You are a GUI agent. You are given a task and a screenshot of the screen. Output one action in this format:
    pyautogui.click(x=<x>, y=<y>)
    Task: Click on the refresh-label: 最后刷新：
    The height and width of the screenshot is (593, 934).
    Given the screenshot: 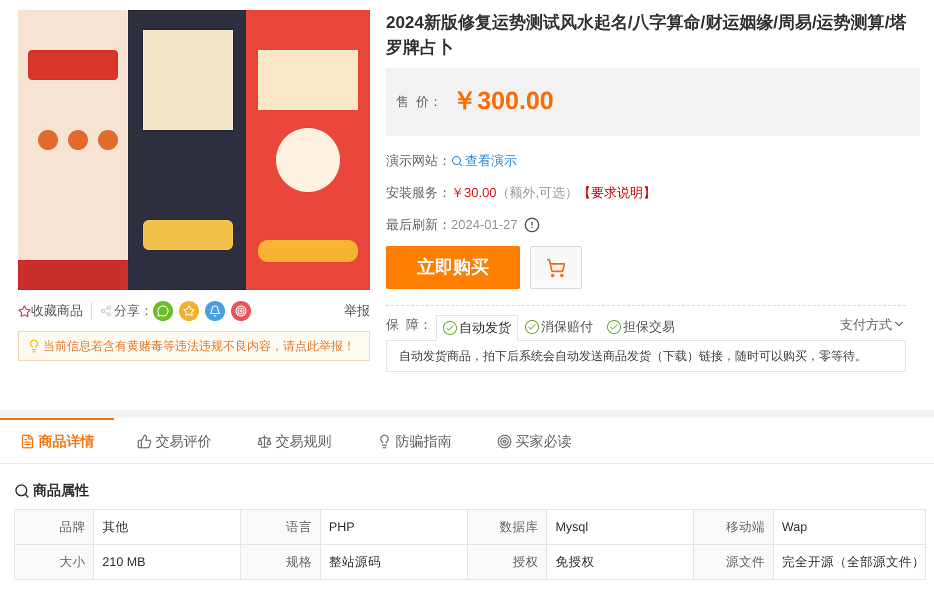 What is the action you would take?
    pyautogui.click(x=418, y=225)
    